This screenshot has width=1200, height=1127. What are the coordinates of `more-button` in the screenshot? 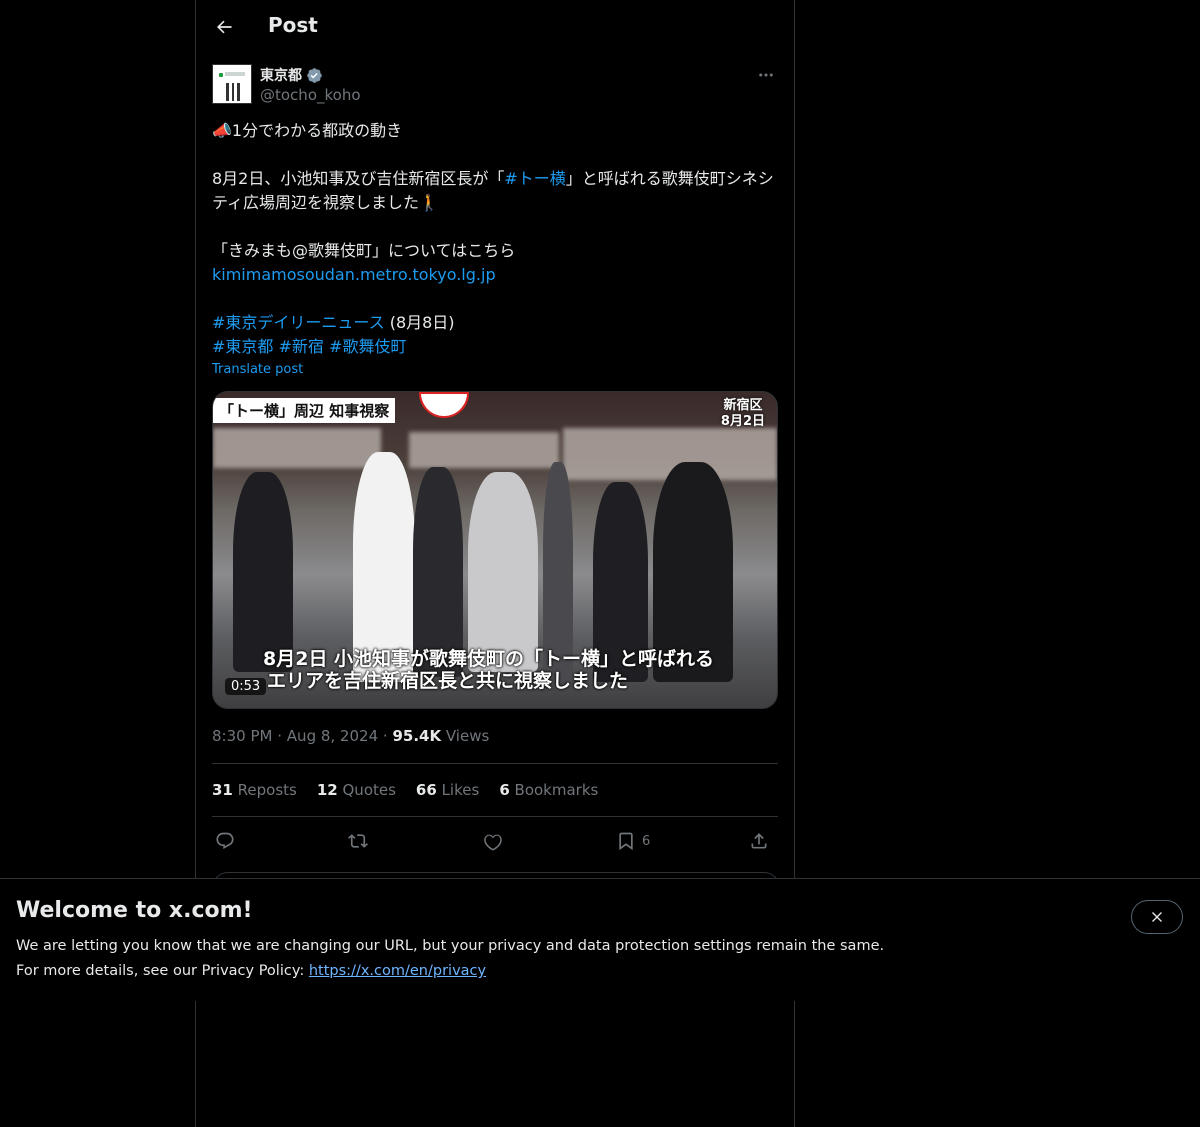 It's located at (766, 75).